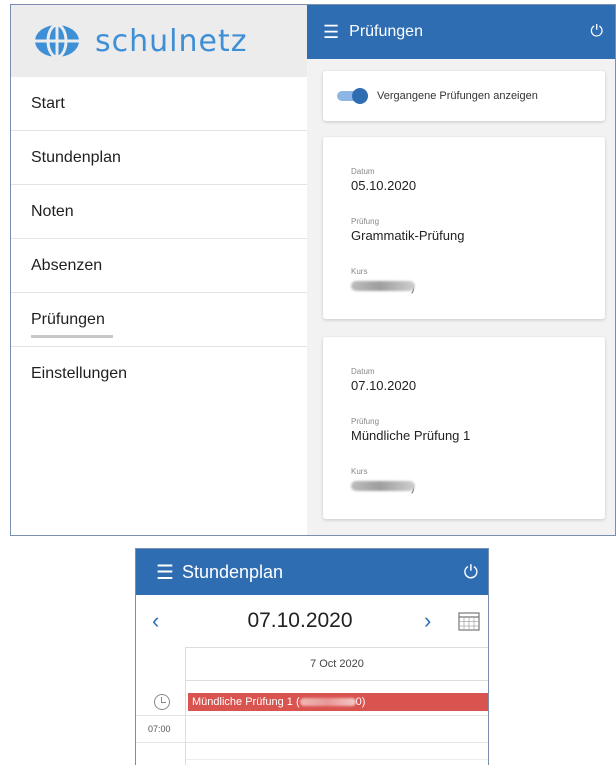 The height and width of the screenshot is (765, 616). Describe the element at coordinates (337, 664) in the screenshot. I see `day-header: 7 Oct 2020` at that location.